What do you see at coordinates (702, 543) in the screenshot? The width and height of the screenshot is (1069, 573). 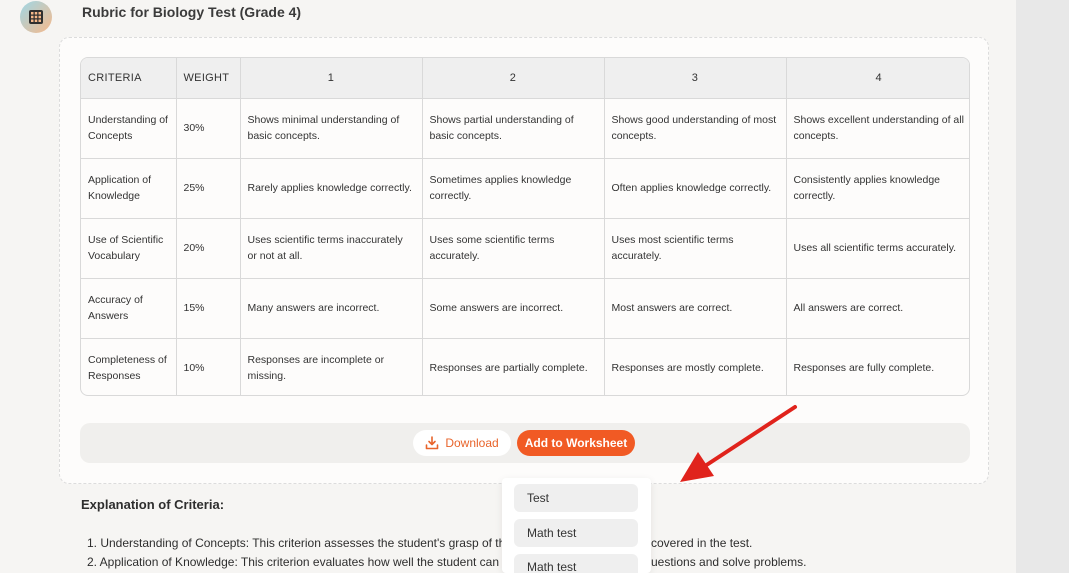 I see `explanation-line-1-end: covered in the test.` at bounding box center [702, 543].